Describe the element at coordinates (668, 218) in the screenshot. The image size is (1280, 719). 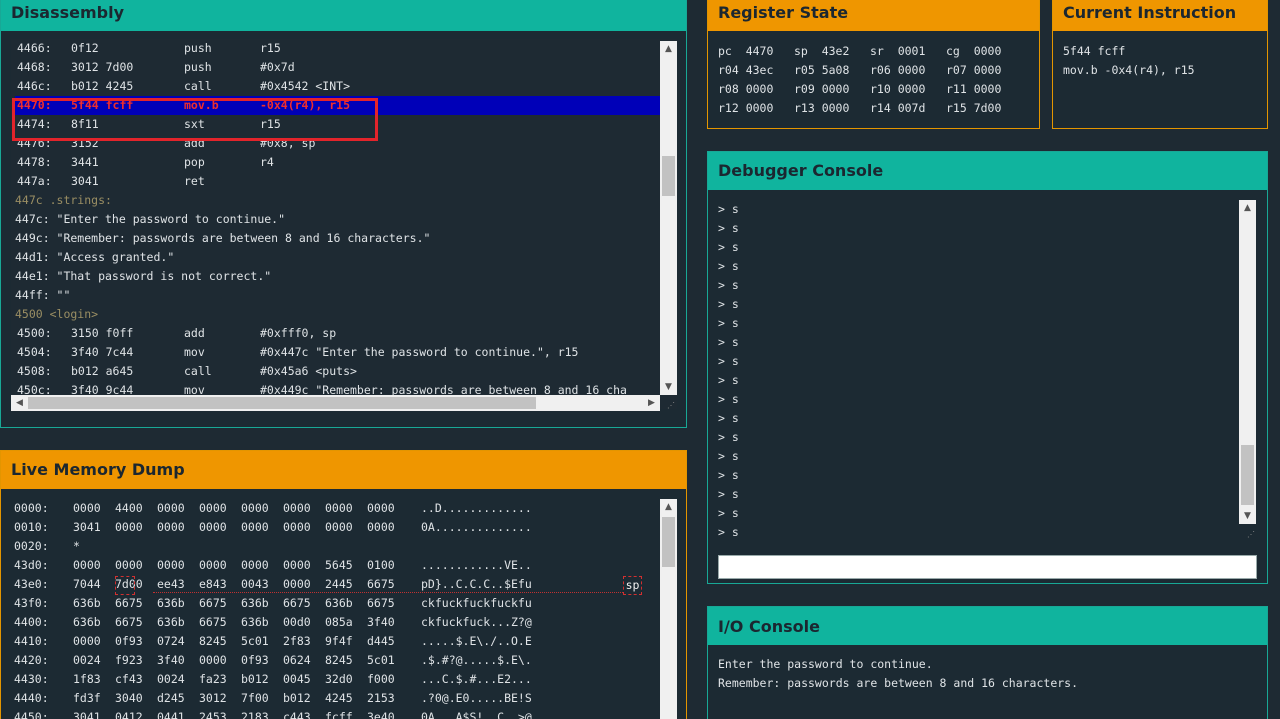
I see `disassembly-vertical-scrollbar: ▲ ▼` at that location.